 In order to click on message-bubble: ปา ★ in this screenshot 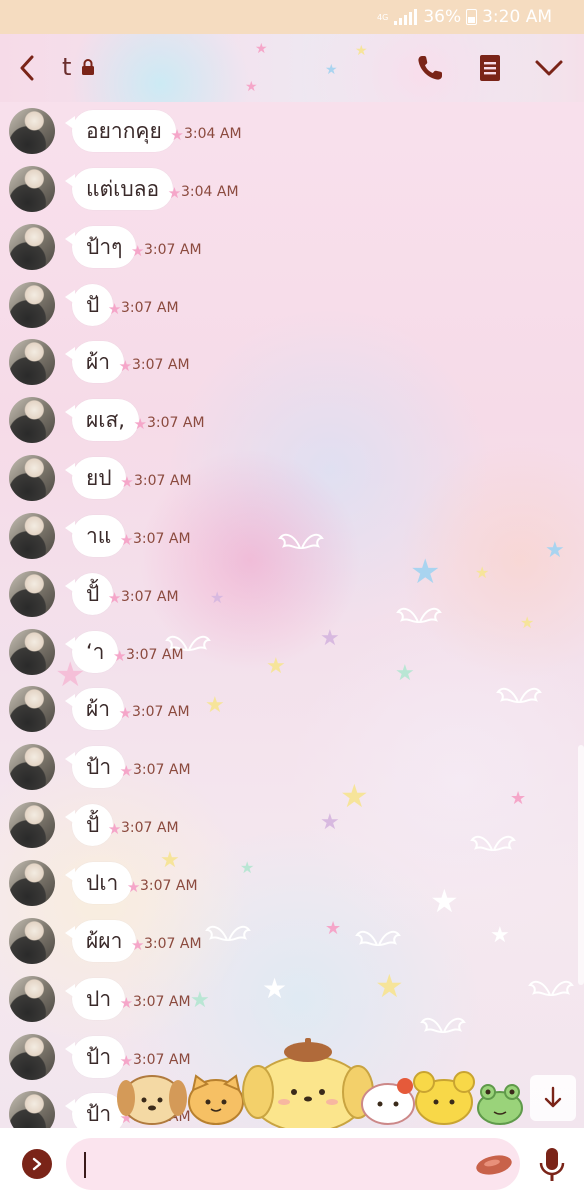, I will do `click(98, 998)`.